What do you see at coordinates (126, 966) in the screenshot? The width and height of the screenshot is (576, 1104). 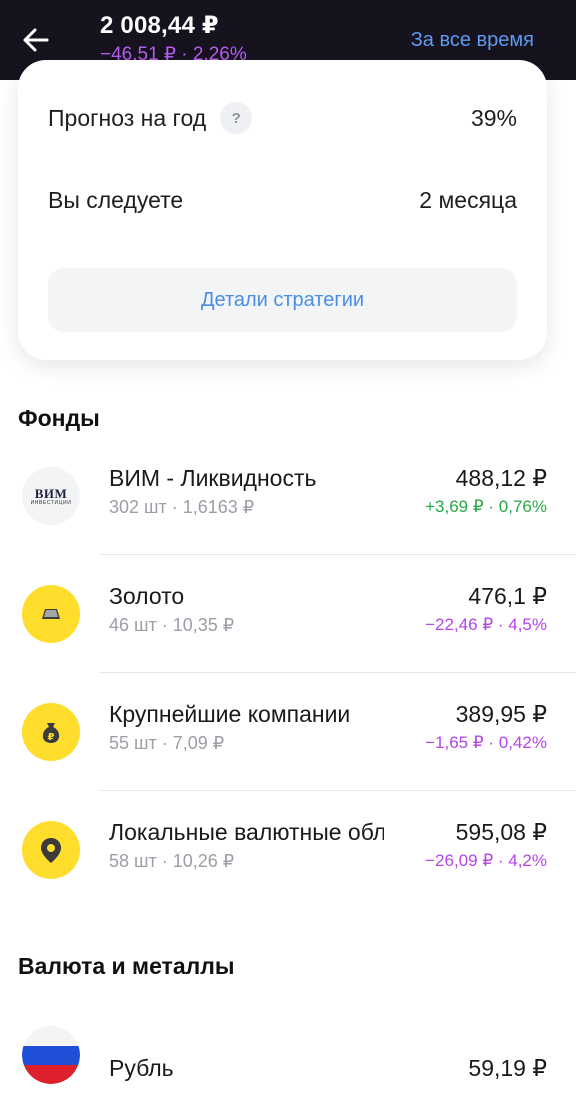 I see `currency-section-title: Валюта и металлы` at bounding box center [126, 966].